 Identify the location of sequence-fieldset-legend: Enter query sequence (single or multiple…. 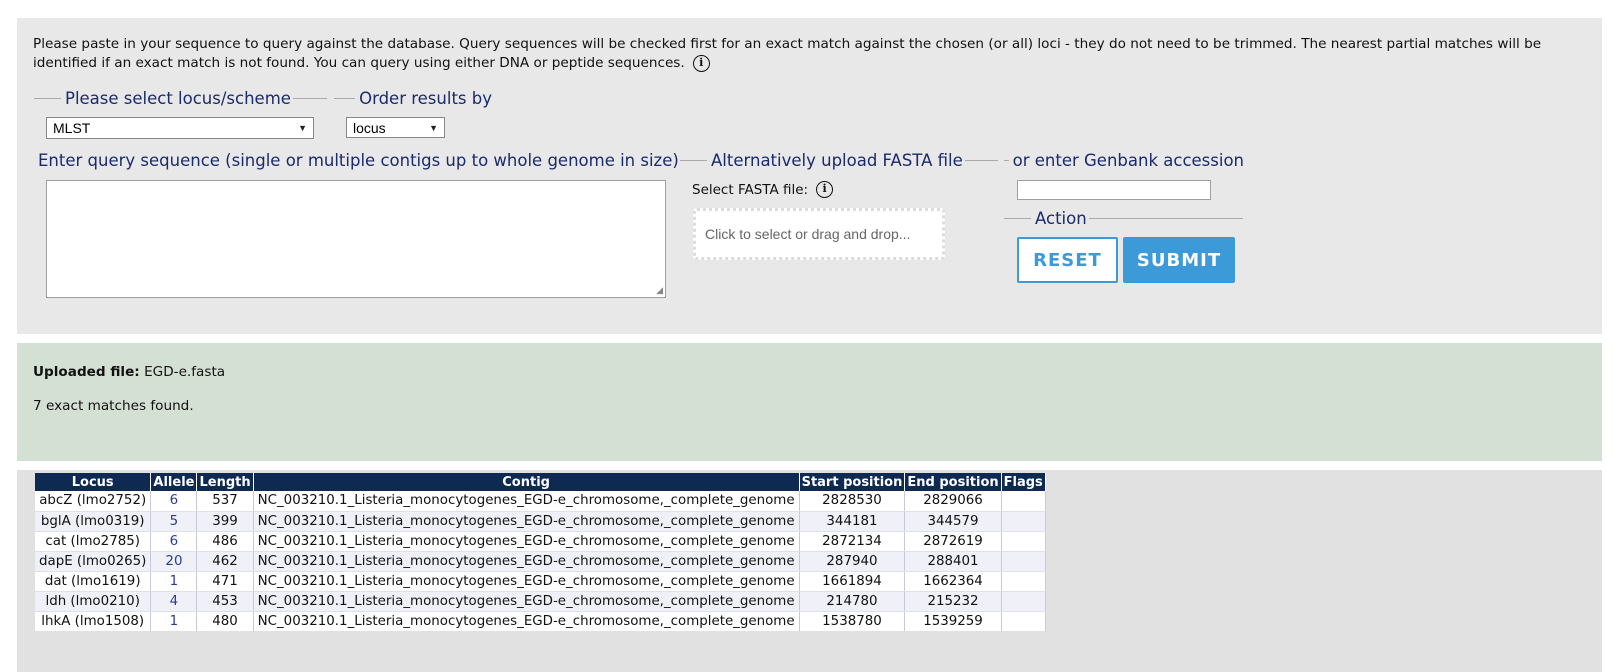
(356, 160).